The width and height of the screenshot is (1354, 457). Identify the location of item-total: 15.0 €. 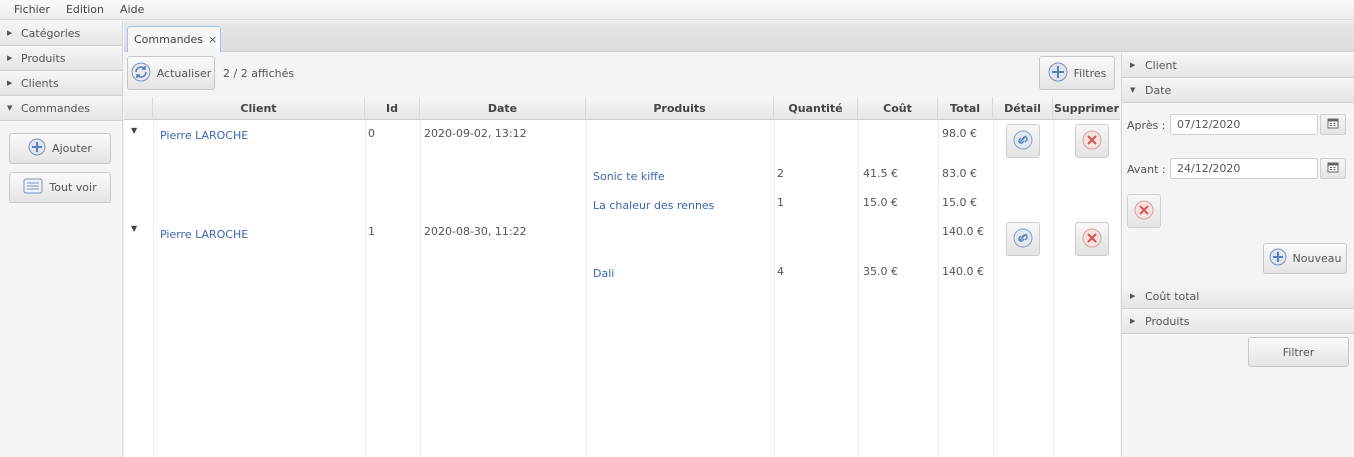
(959, 202).